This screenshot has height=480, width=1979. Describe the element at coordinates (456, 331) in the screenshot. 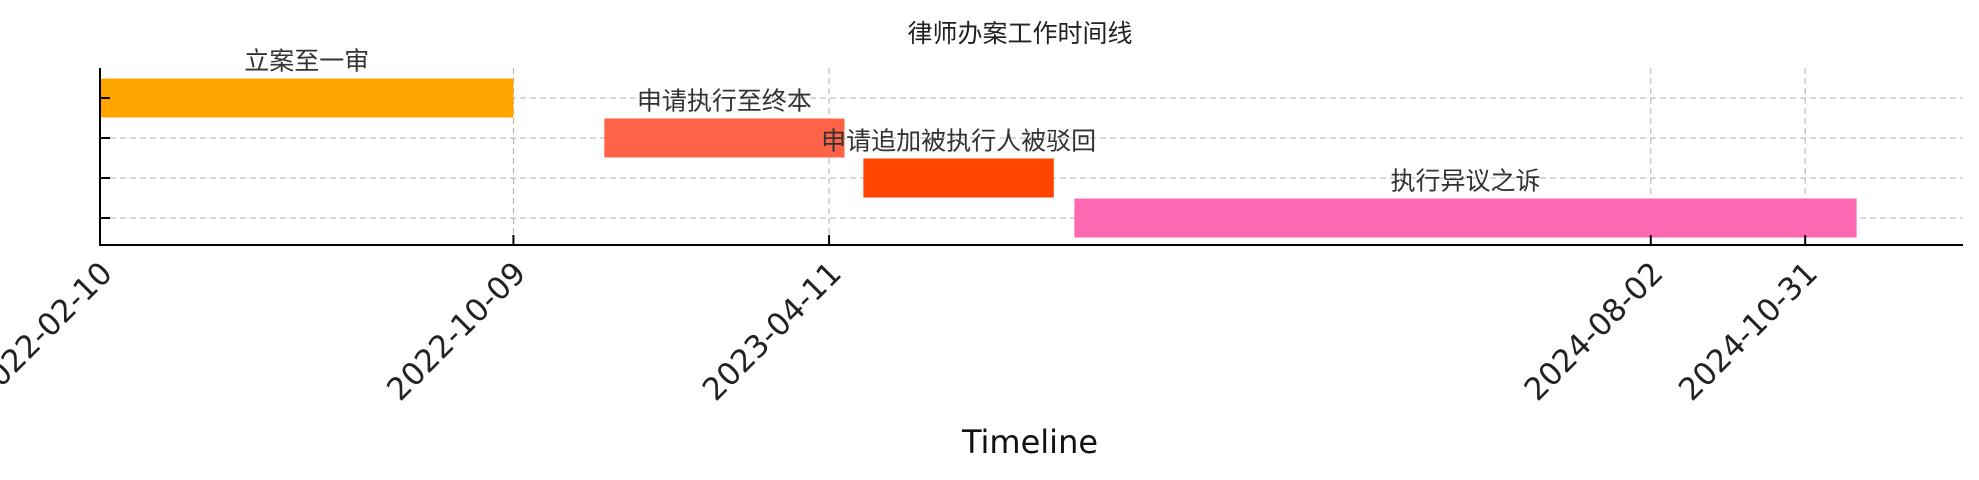

I see `x-tick-label: 2022-10-09` at that location.